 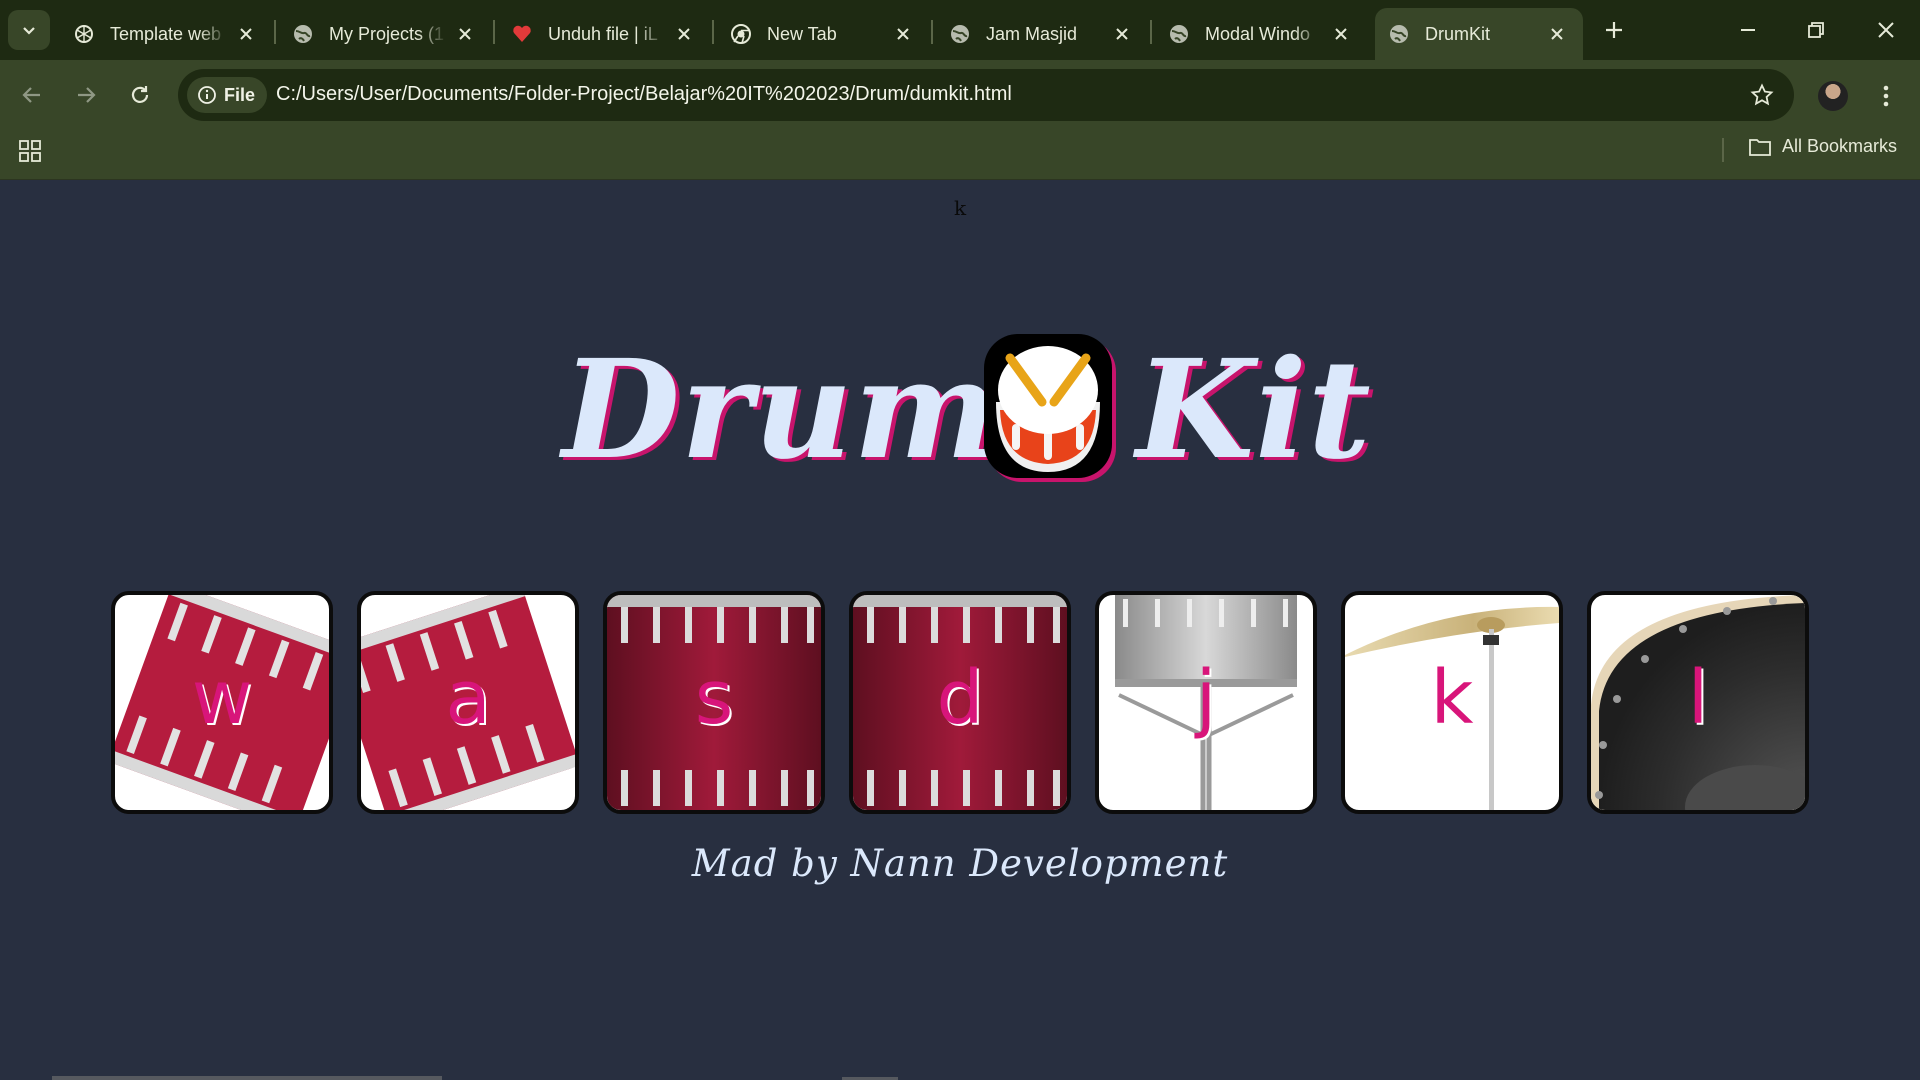 I want to click on title-word-drum: Drum, so click(x=780, y=410).